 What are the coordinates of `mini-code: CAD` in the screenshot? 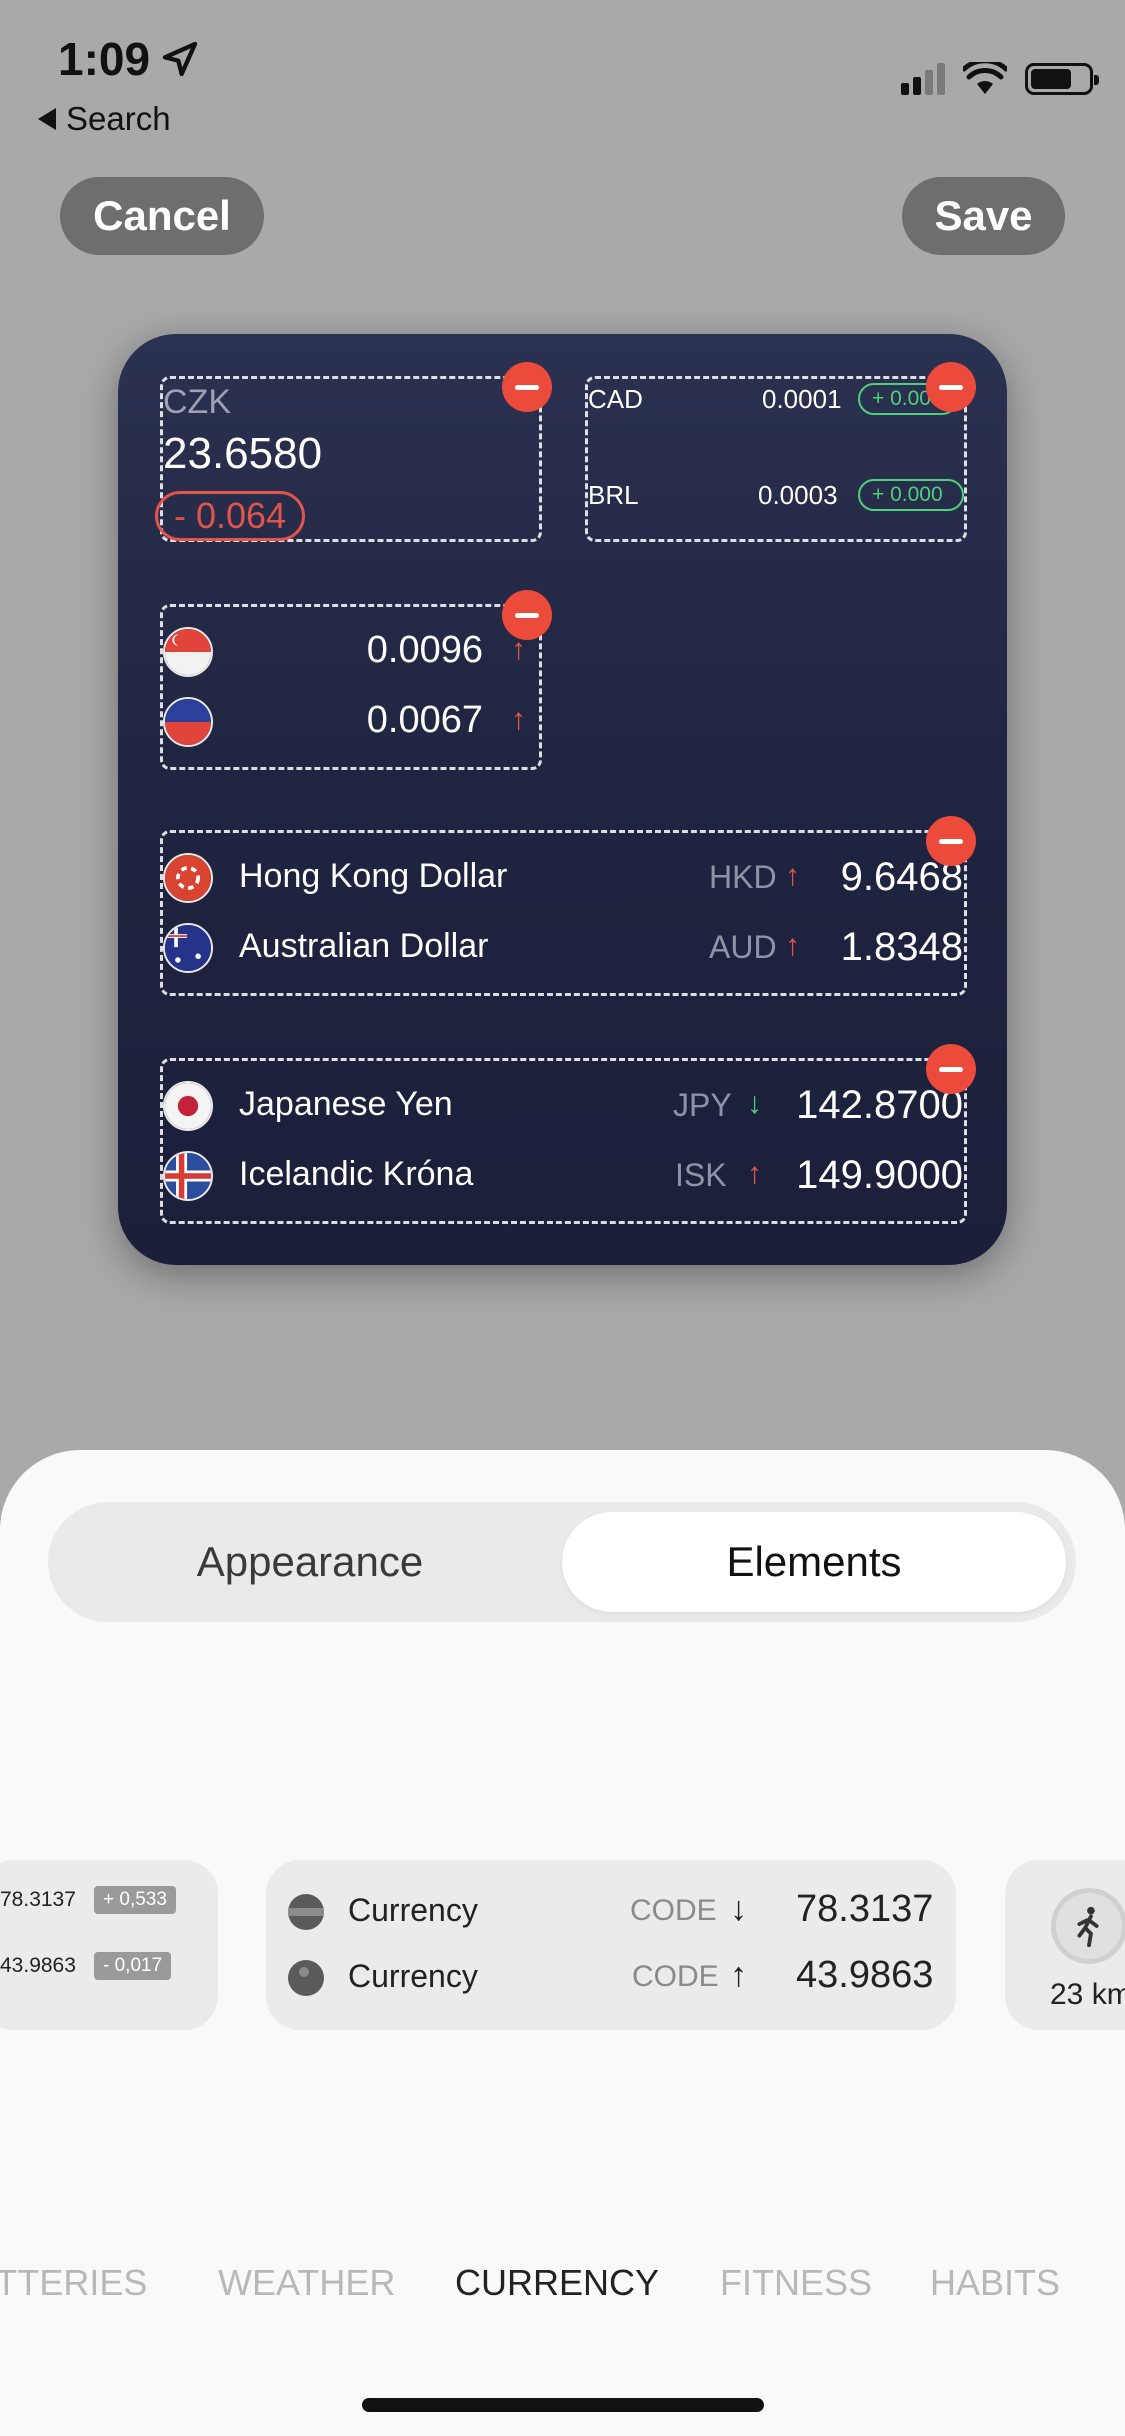 It's located at (615, 398).